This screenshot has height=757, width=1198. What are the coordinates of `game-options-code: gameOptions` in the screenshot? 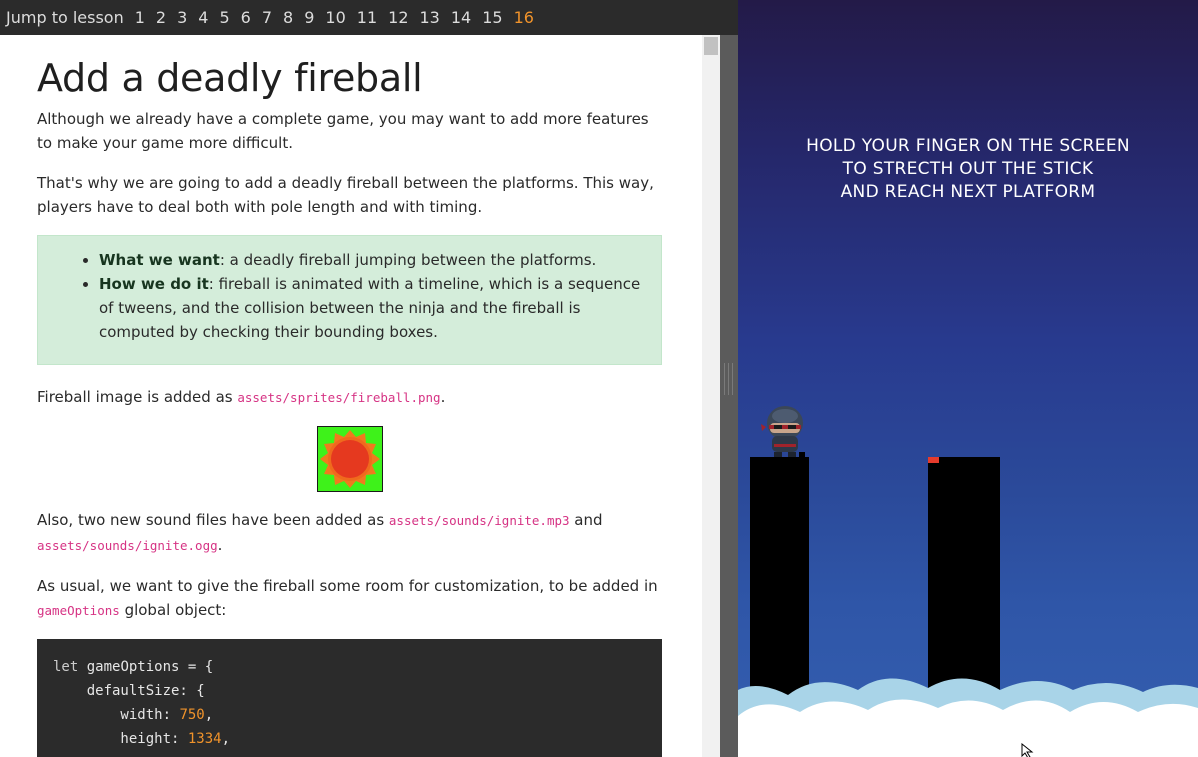 It's located at (78, 610).